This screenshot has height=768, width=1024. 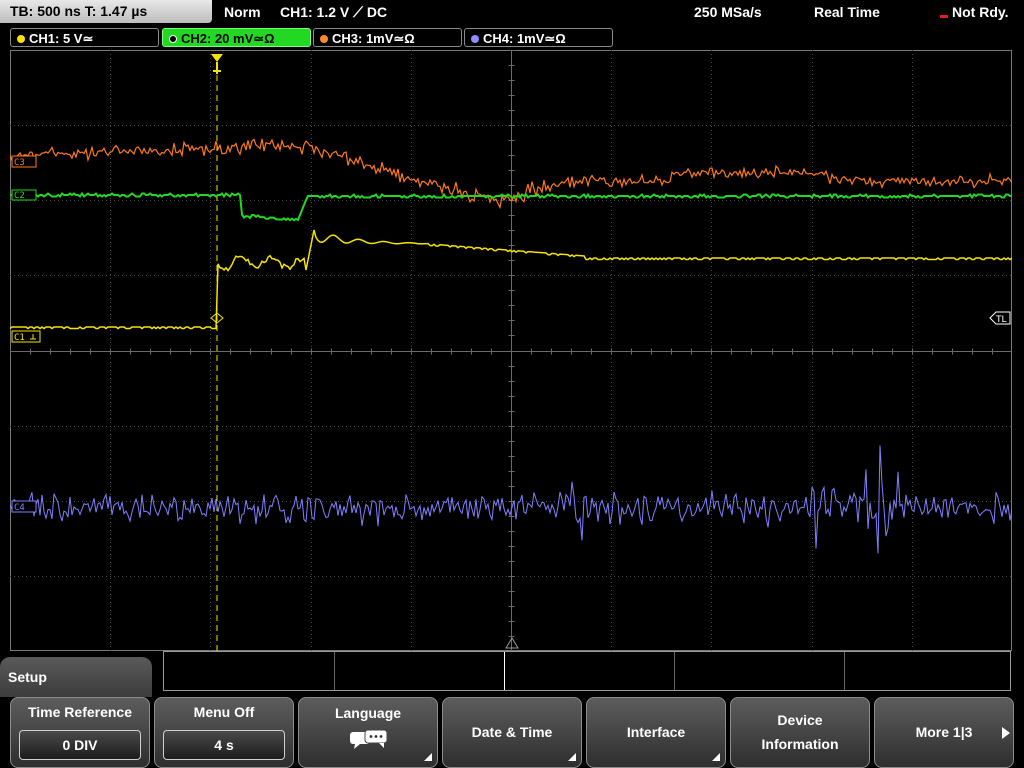 I want to click on time-reference-label: Time Reference, so click(x=79, y=712).